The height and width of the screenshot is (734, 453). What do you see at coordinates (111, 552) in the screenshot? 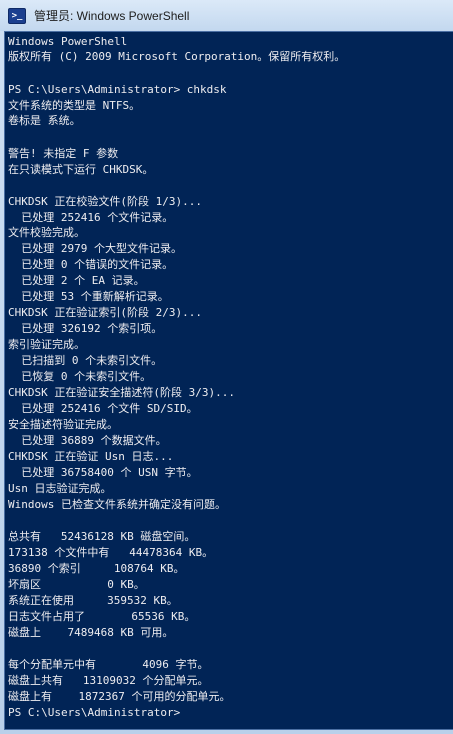
I see `console-line: 173138 个文件中有 44478364 KB。` at bounding box center [111, 552].